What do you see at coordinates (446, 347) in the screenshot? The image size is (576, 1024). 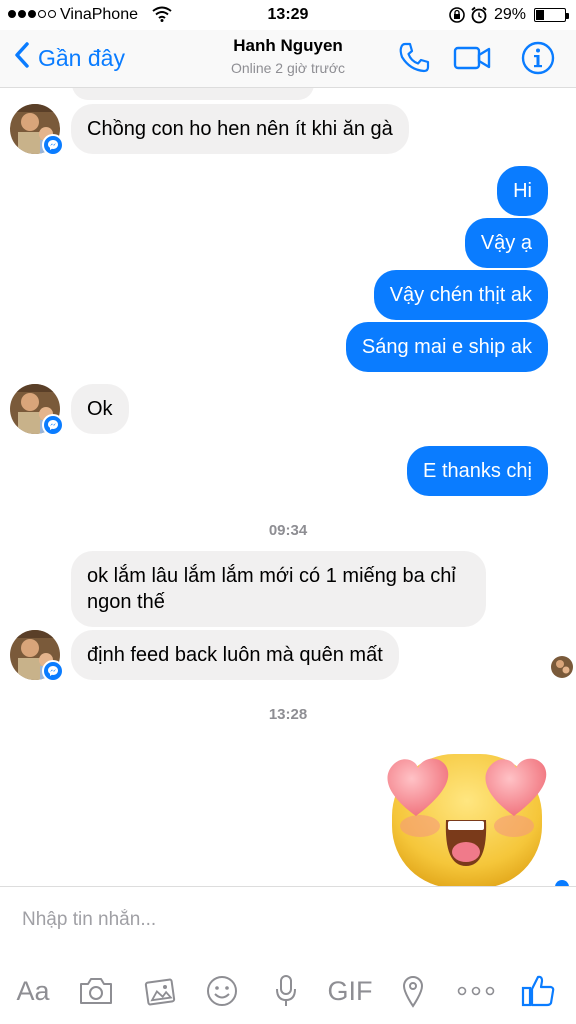 I see `message-bubble-outgoing: Sáng mai e ship ak` at bounding box center [446, 347].